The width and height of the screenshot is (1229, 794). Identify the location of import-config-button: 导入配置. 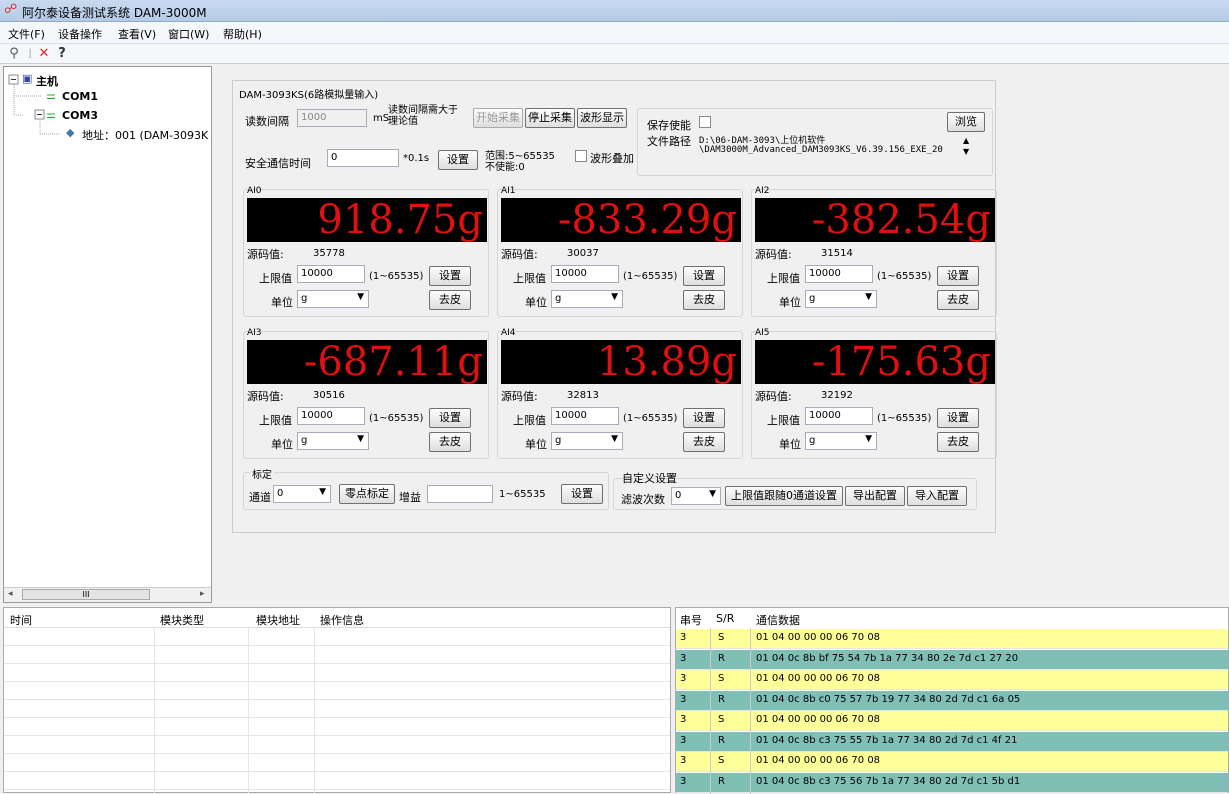
(937, 496).